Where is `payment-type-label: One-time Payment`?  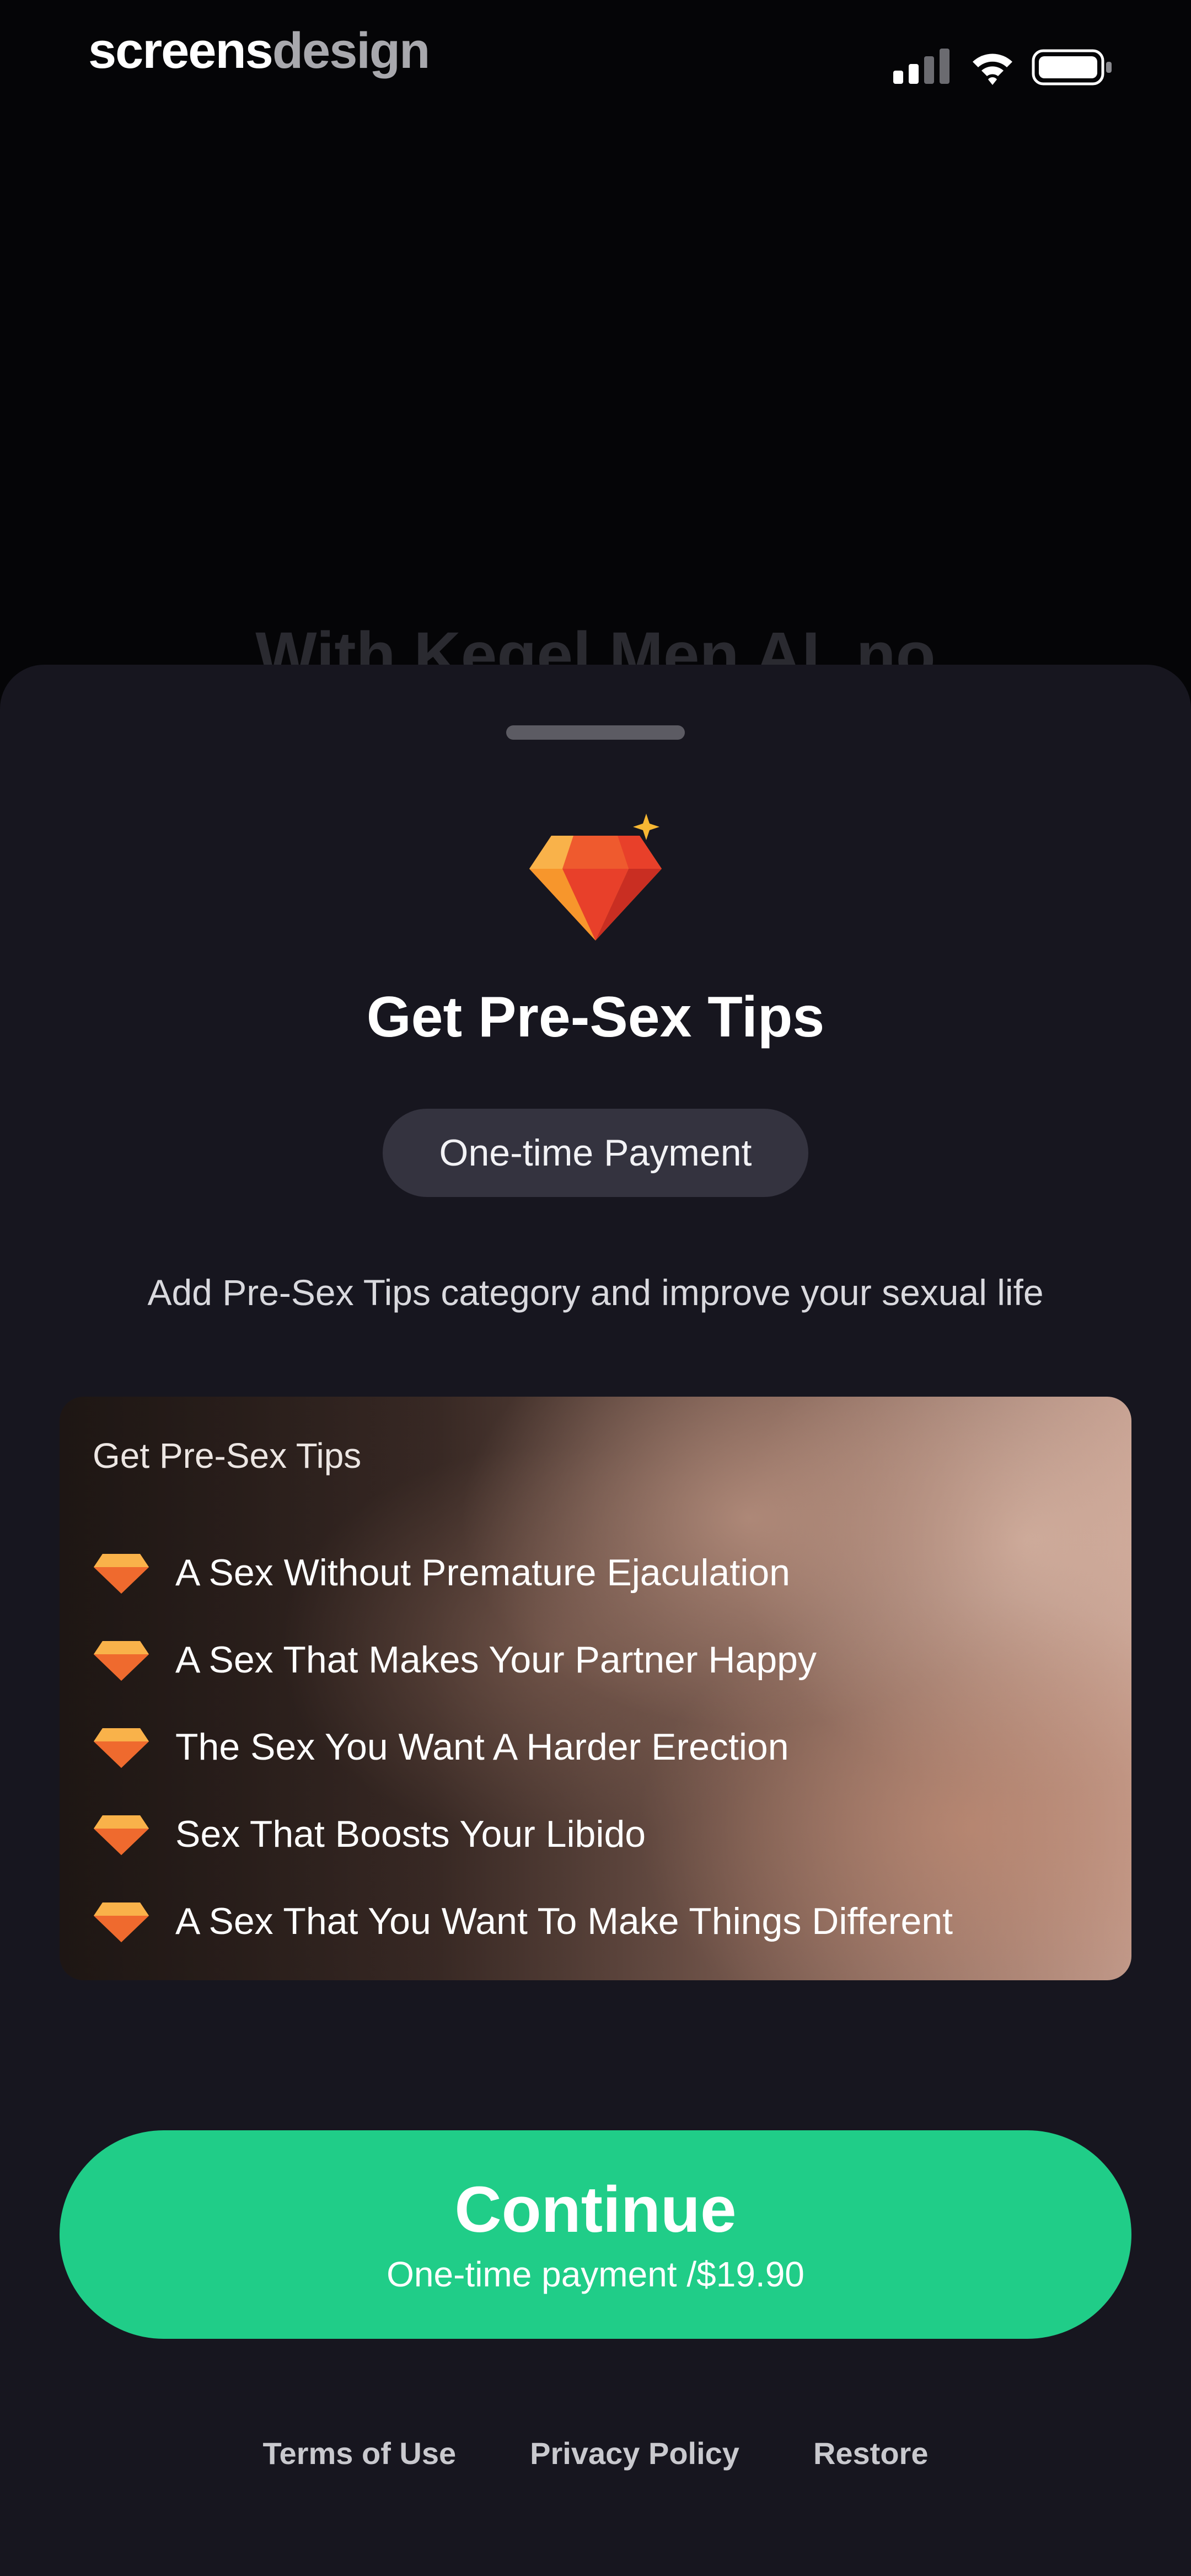
payment-type-label: One-time Payment is located at coordinates (595, 1153).